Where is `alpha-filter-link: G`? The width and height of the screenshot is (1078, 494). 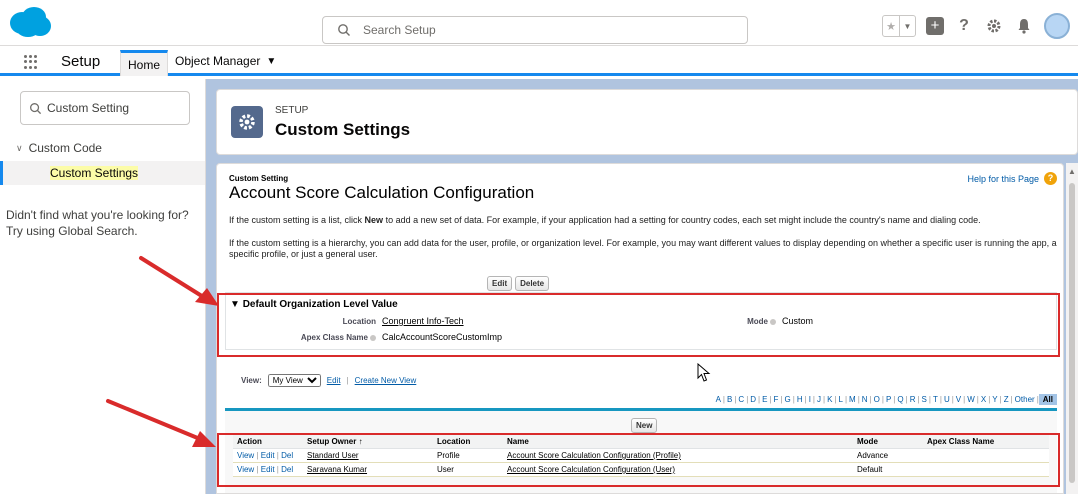
alpha-filter-link: G is located at coordinates (788, 399).